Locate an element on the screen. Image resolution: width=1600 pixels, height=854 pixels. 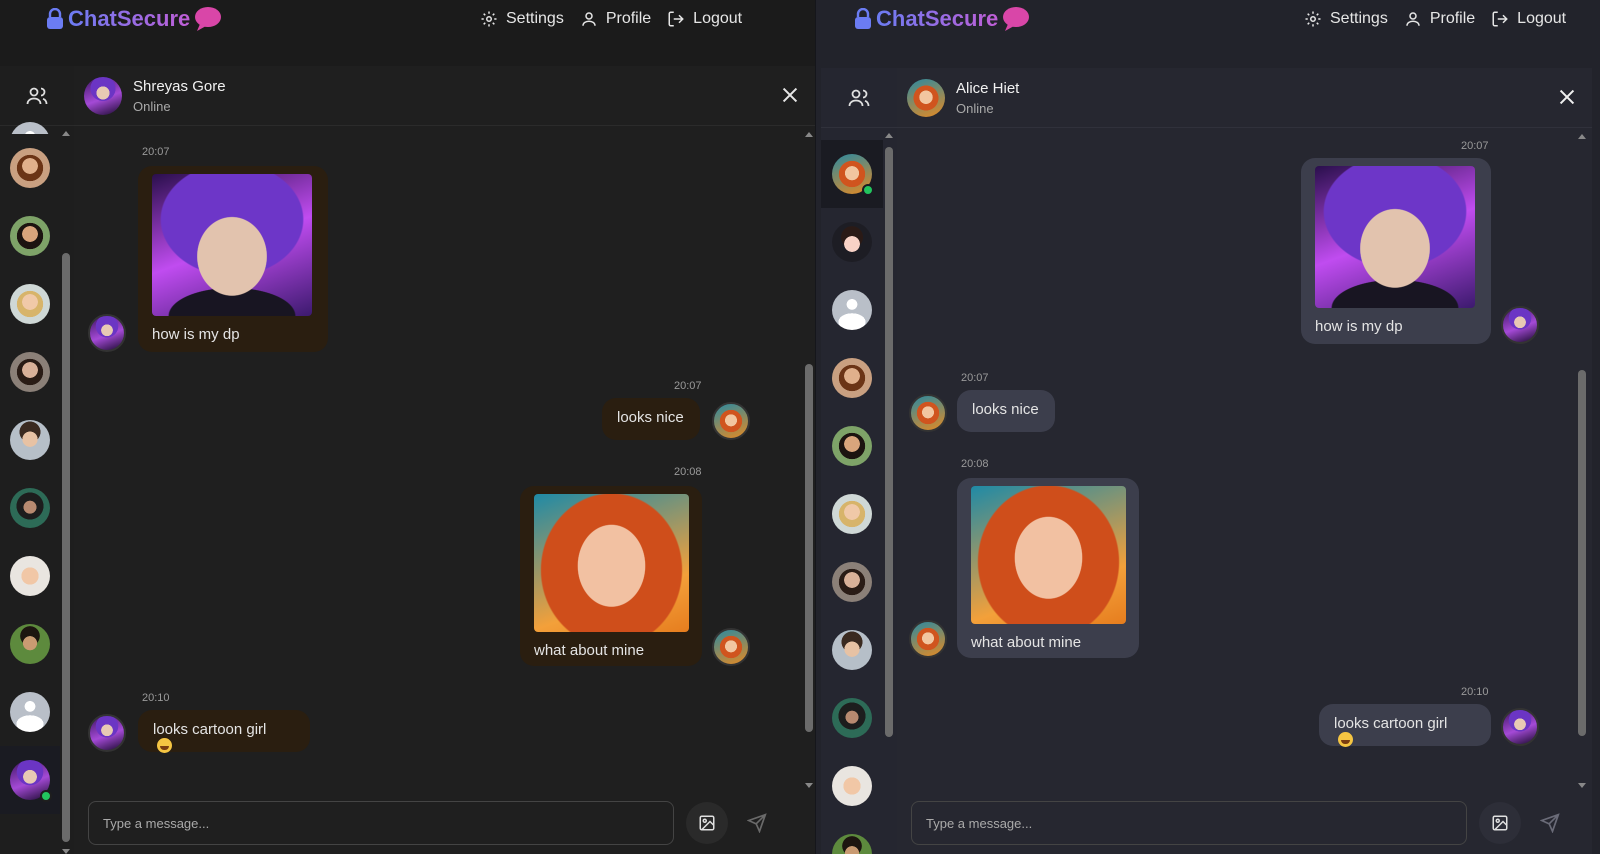
contacts-sidebar is located at coordinates (37, 460).